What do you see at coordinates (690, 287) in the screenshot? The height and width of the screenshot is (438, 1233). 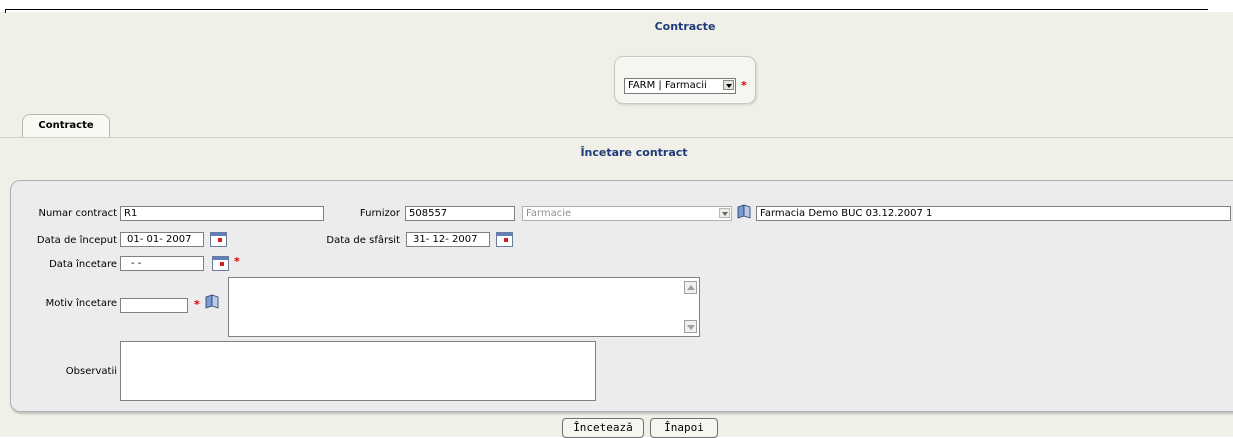 I see `scroll-up-icon` at bounding box center [690, 287].